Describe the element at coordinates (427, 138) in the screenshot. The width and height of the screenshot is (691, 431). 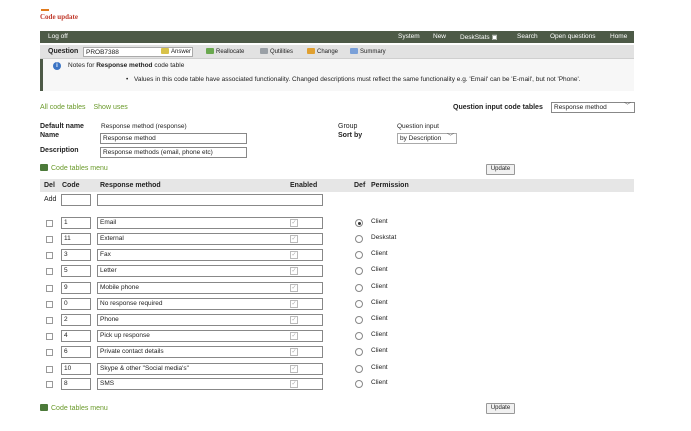
I see `sortby-select: by Description ﹀` at that location.